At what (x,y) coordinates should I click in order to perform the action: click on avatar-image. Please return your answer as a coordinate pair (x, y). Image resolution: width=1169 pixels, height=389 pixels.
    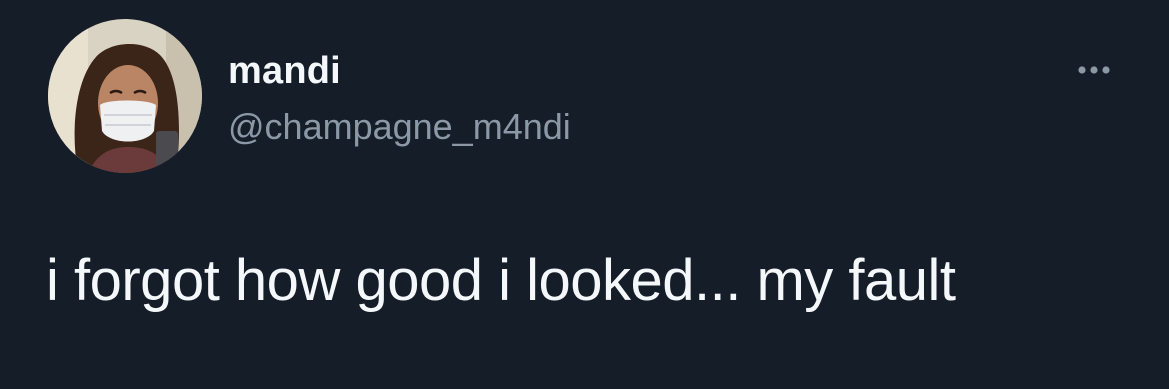
    Looking at the image, I should click on (125, 96).